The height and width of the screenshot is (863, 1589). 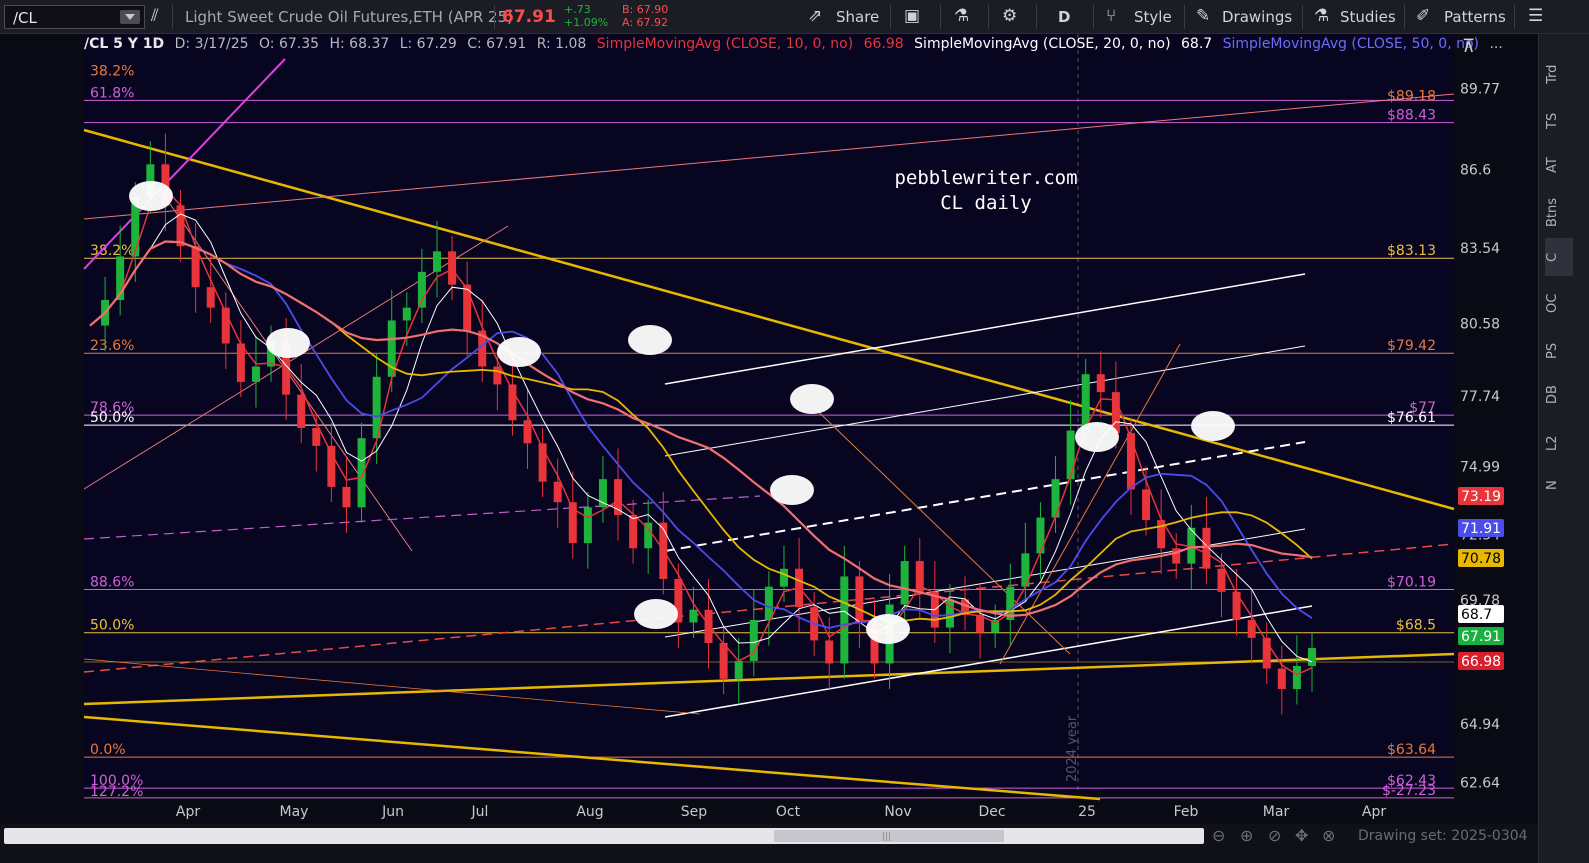 I want to click on y-tick-label: 86.6, so click(x=1475, y=170).